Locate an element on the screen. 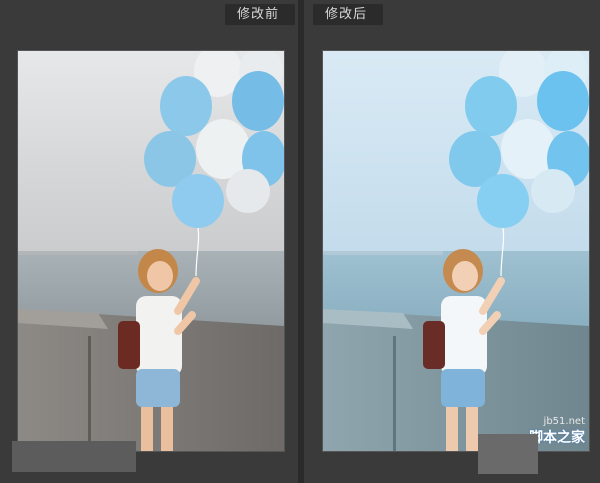 The width and height of the screenshot is (600, 483). tab-before: 修改前 is located at coordinates (260, 14).